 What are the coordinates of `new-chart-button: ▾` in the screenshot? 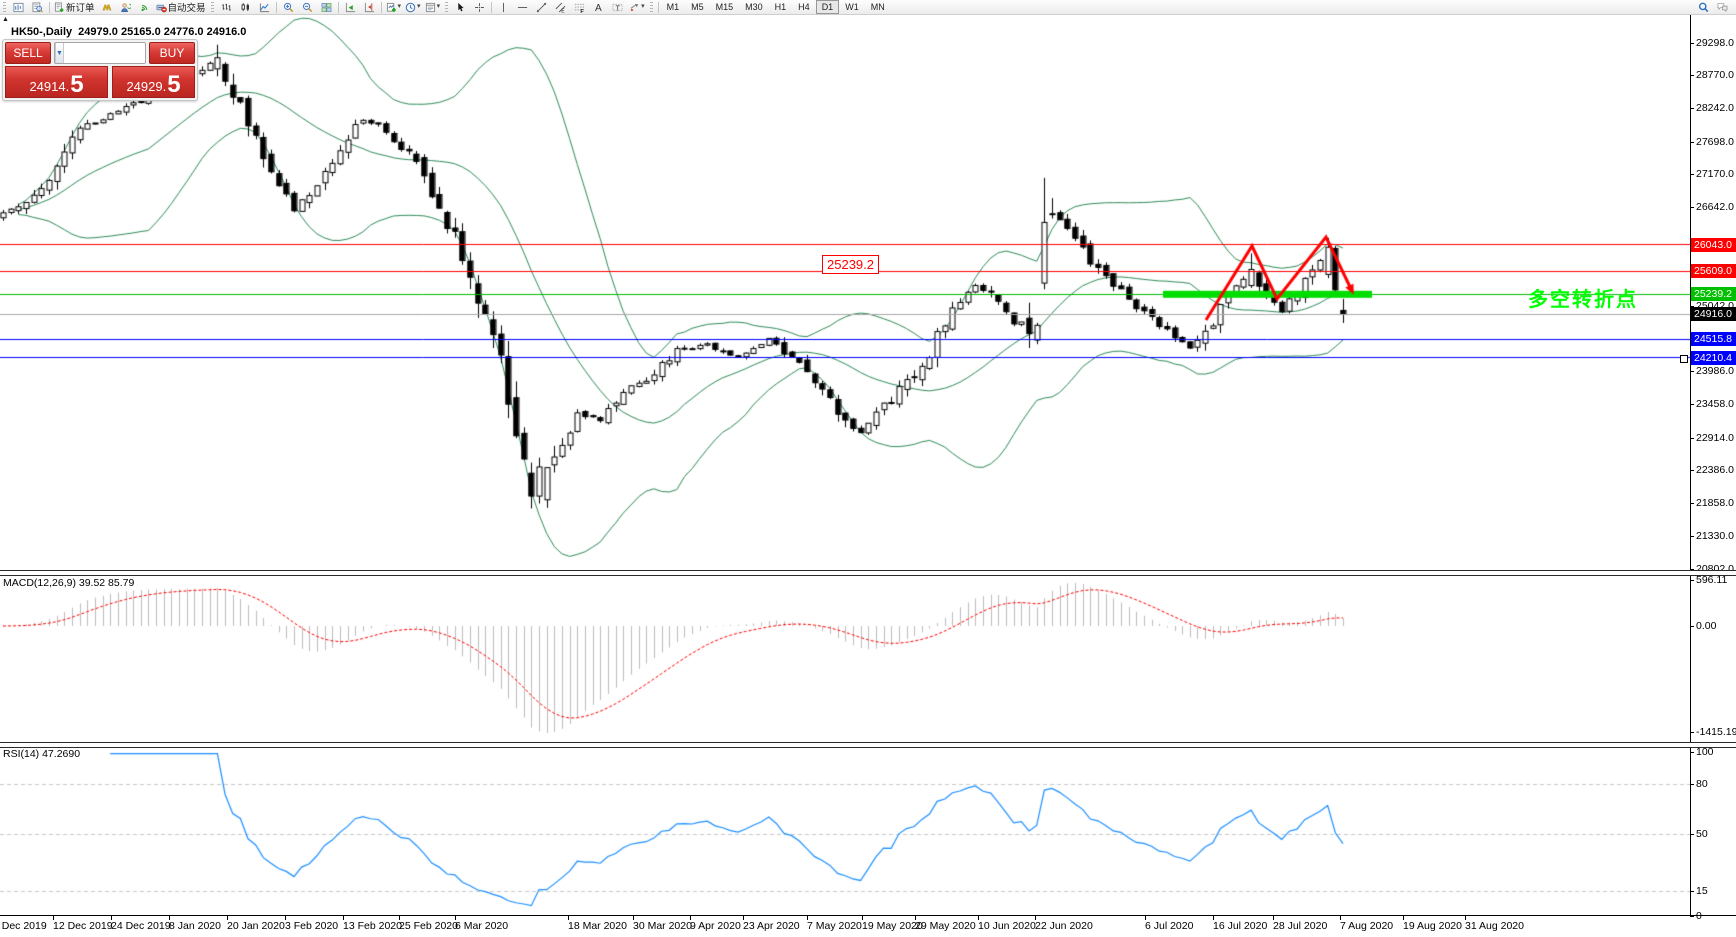 It's located at (394, 7).